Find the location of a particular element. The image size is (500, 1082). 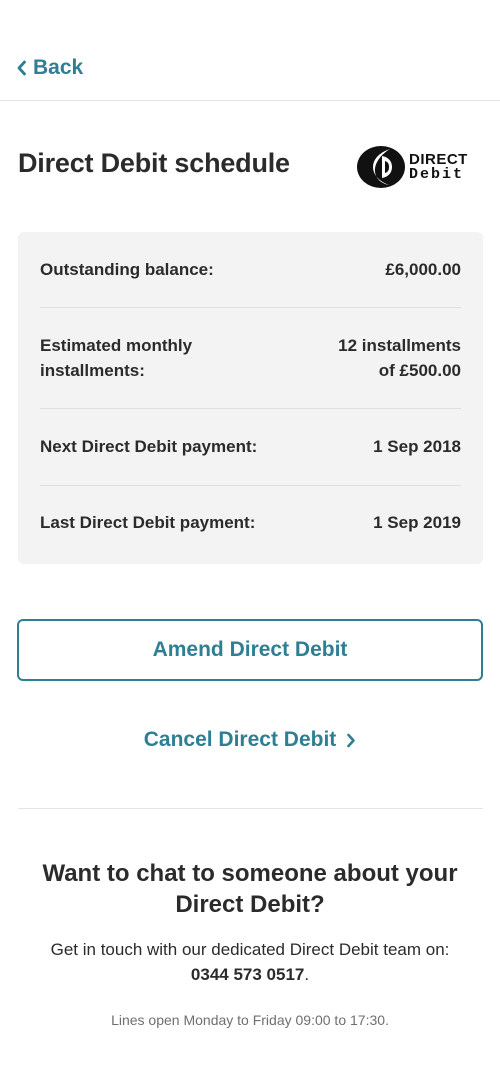

schedule-row-last-payment: Last Direct Debit payment: 1 Sep 2019 is located at coordinates (250, 522).